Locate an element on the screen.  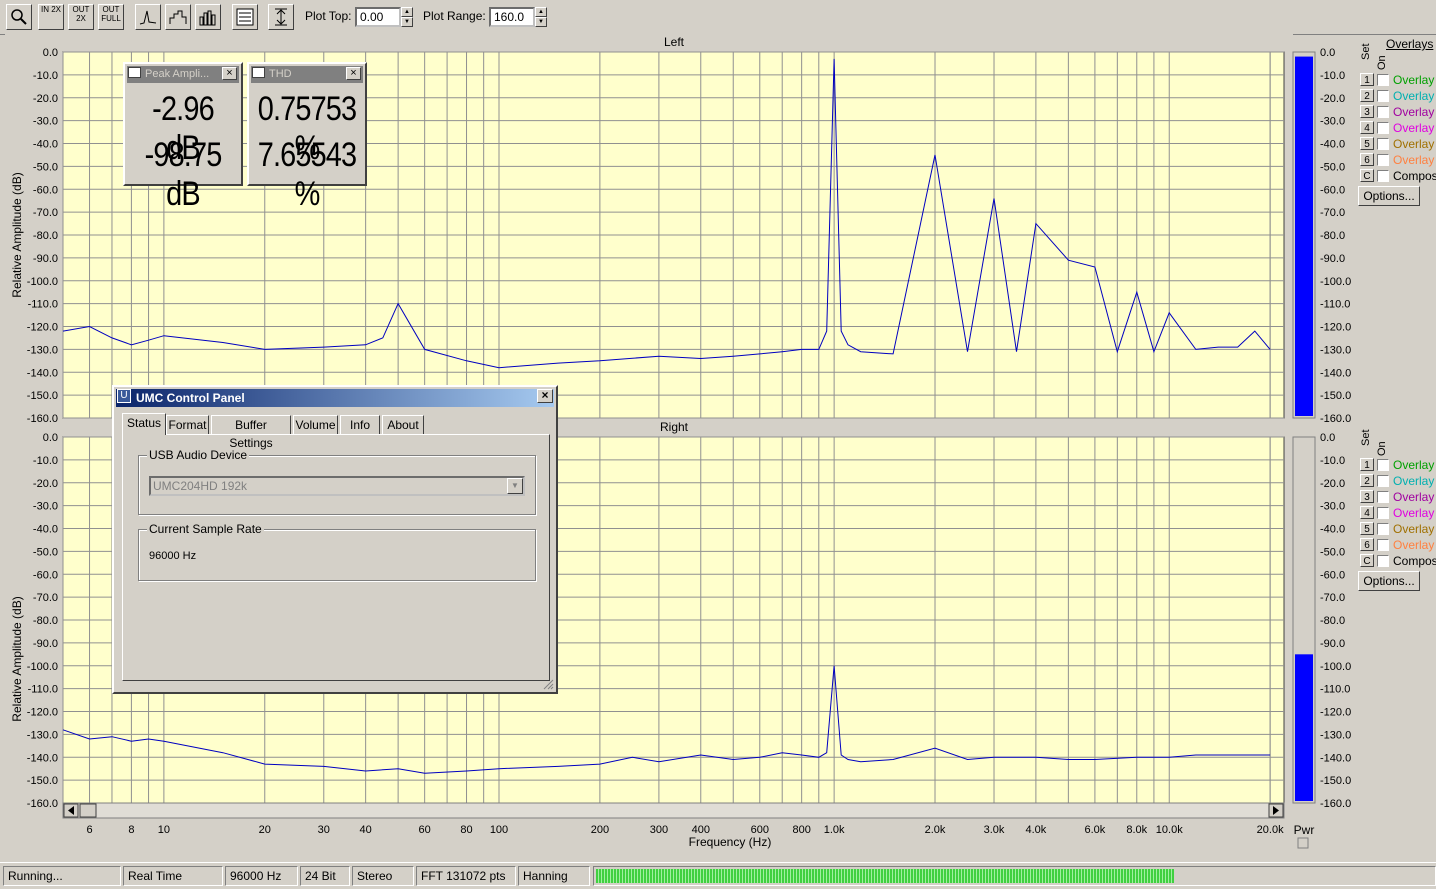
tab-buffer-settings: Buffer Settings is located at coordinates (251, 432).